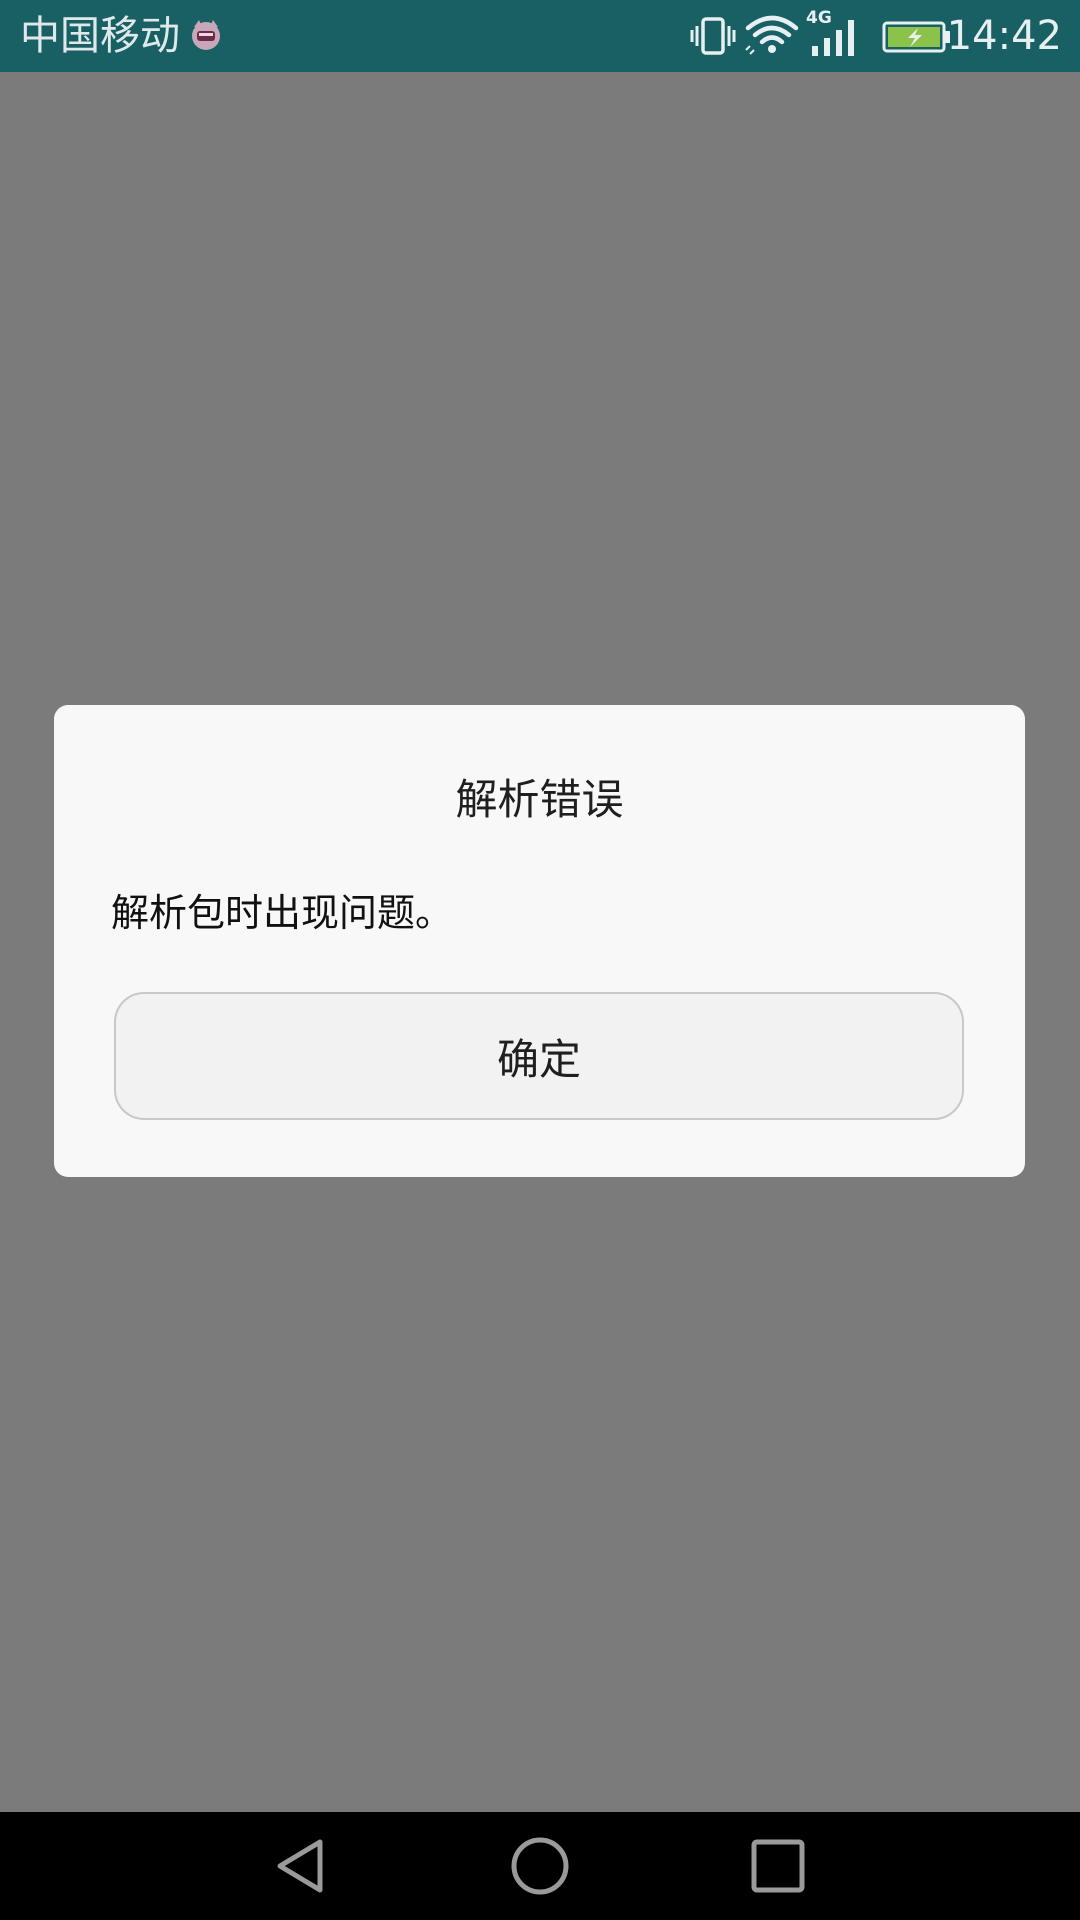 This screenshot has height=1920, width=1080. I want to click on vibrate-icon, so click(713, 36).